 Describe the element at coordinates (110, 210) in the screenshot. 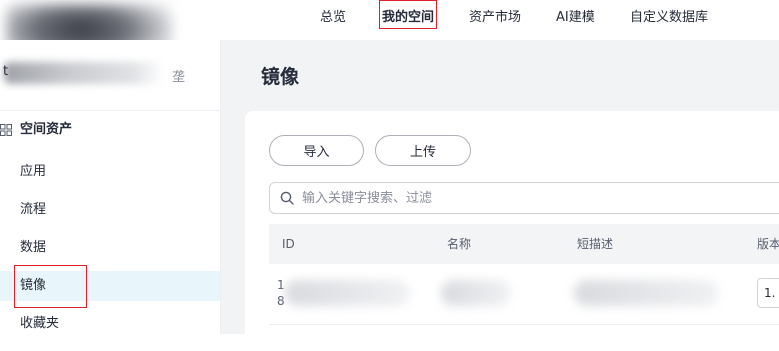

I see `sidebar-item-flows: 流程` at that location.